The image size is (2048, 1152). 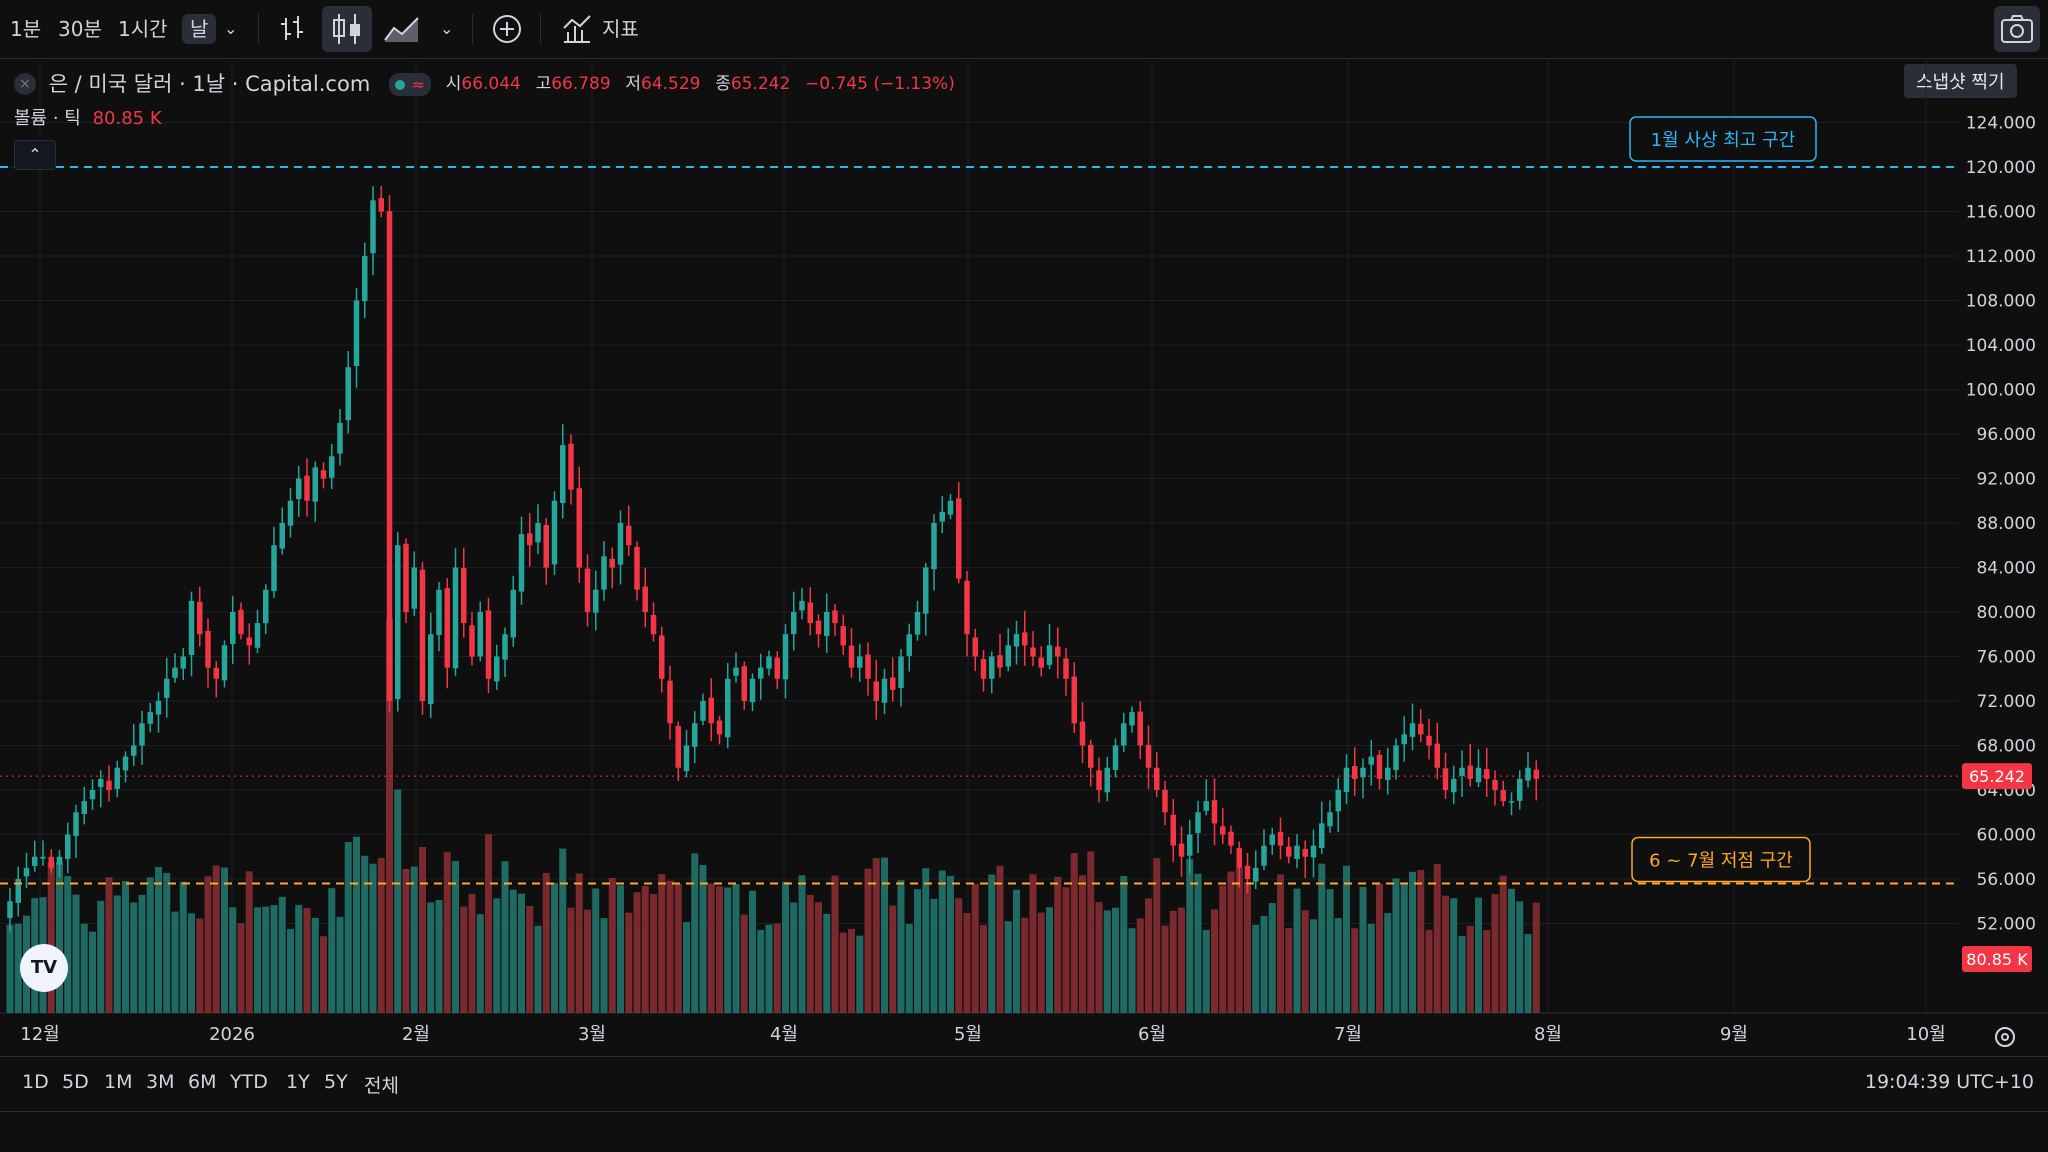 I want to click on indicators-label: 지표, so click(x=620, y=29).